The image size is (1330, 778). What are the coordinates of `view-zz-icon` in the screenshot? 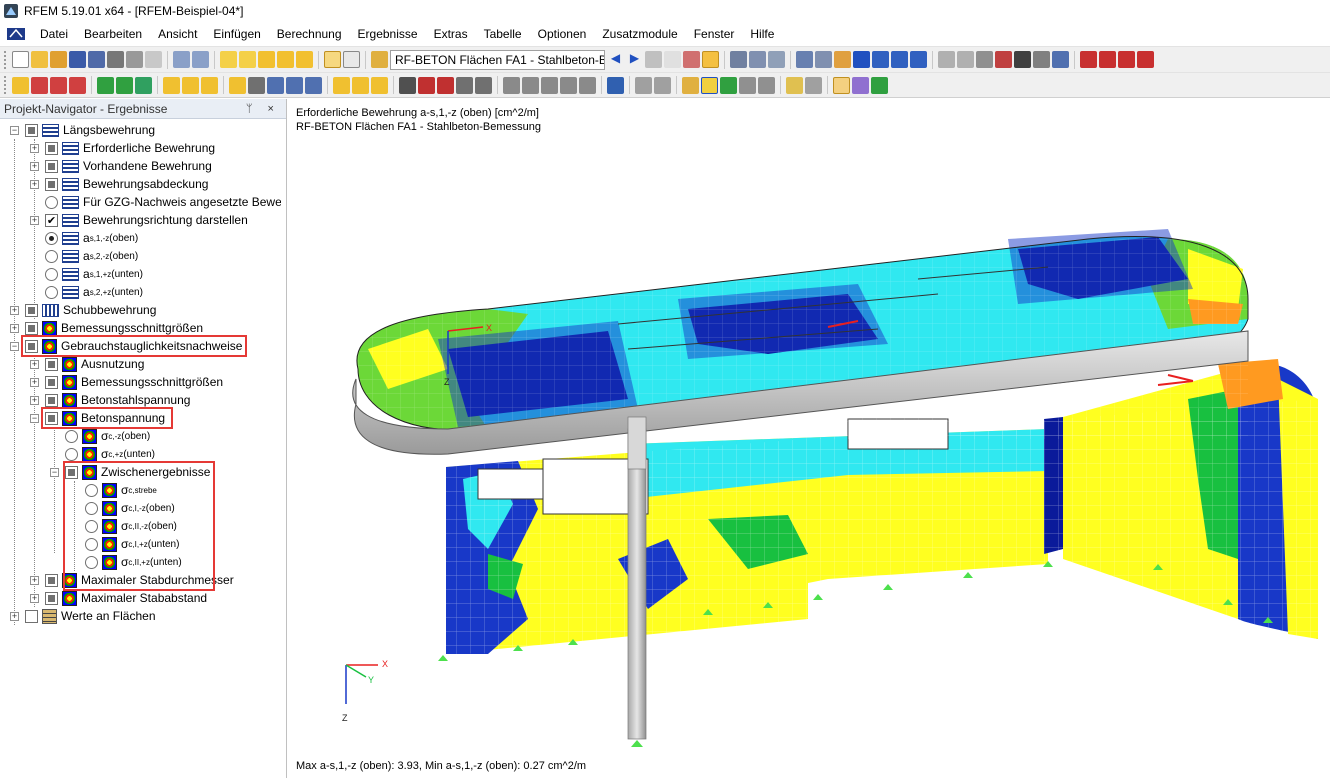 It's located at (587, 85).